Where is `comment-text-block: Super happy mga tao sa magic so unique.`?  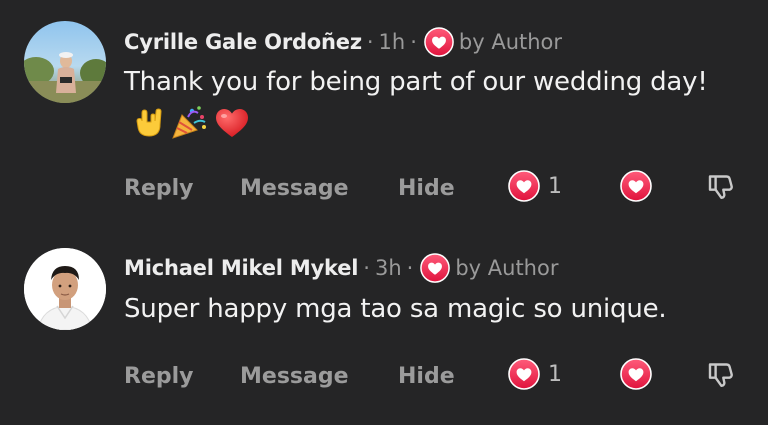
comment-text-block: Super happy mga tao sa magic so unique. is located at coordinates (434, 309).